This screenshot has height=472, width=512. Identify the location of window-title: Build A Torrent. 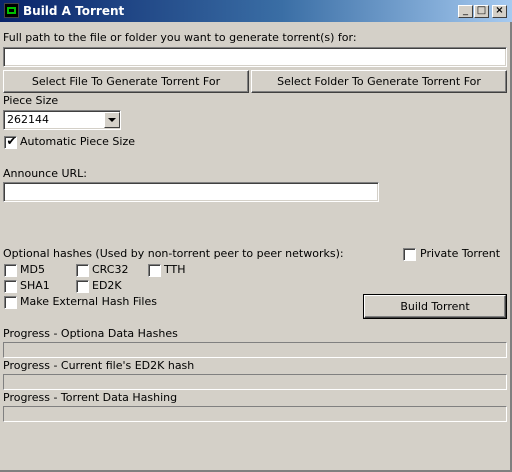
(74, 11).